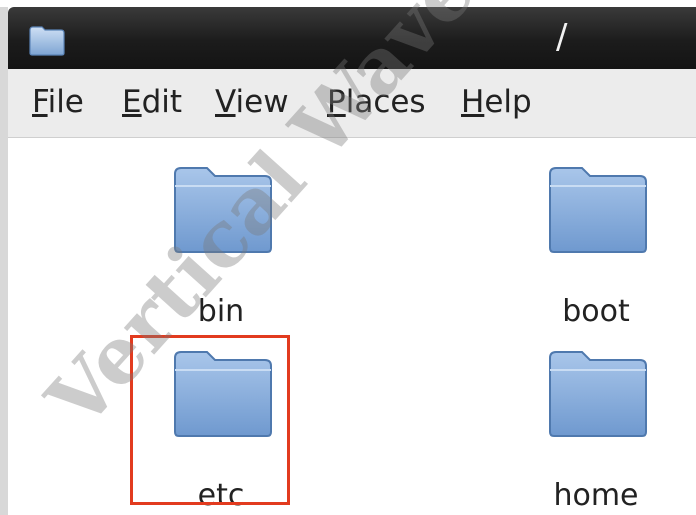 The height and width of the screenshot is (515, 696). Describe the element at coordinates (262, 102) in the screenshot. I see `menu-view-label: iew` at that location.